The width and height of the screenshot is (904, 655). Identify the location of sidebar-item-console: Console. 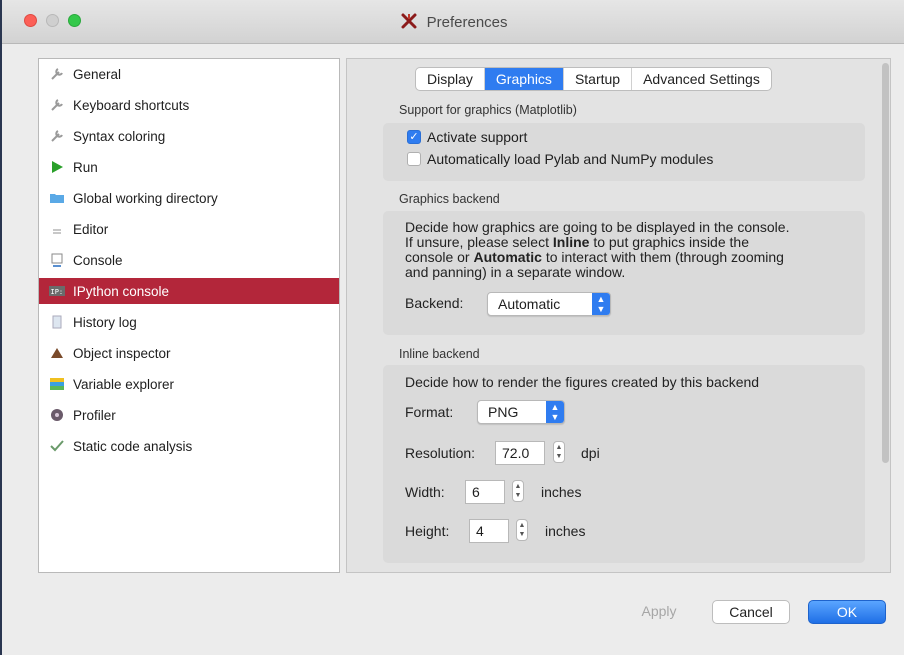
(189, 260).